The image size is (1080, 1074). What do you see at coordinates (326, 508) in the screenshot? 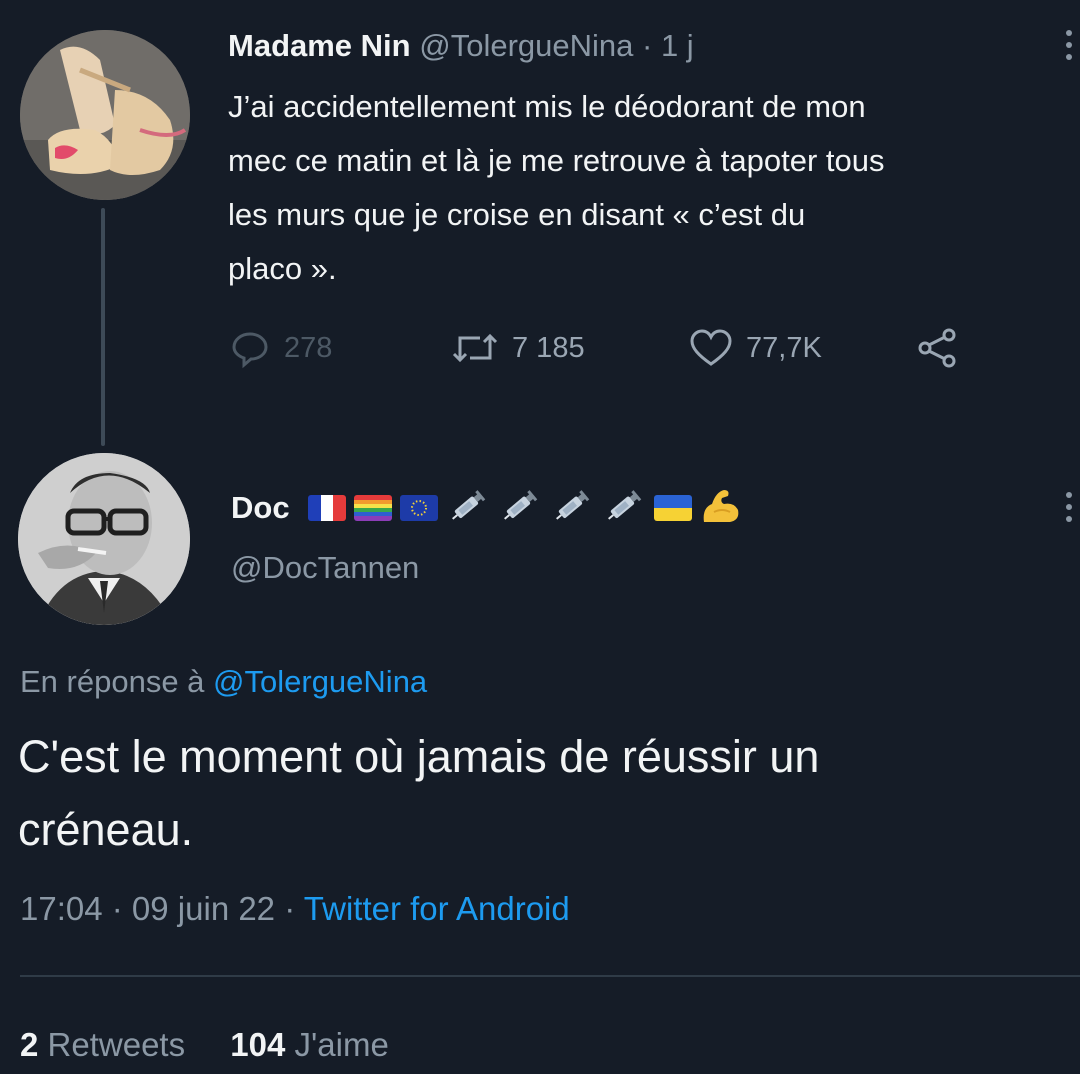
I see `france-flag-icon` at bounding box center [326, 508].